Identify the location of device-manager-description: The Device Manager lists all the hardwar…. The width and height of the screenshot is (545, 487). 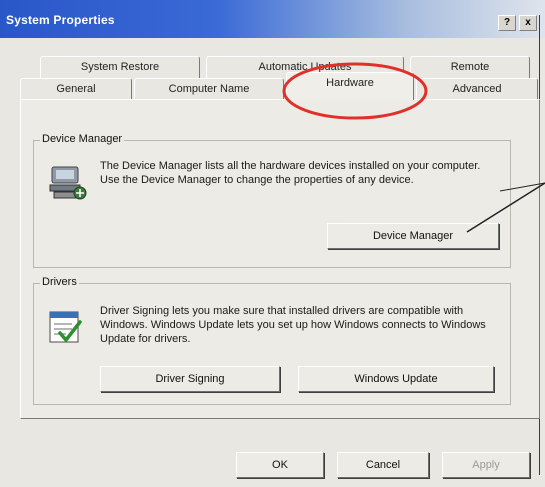
(290, 173).